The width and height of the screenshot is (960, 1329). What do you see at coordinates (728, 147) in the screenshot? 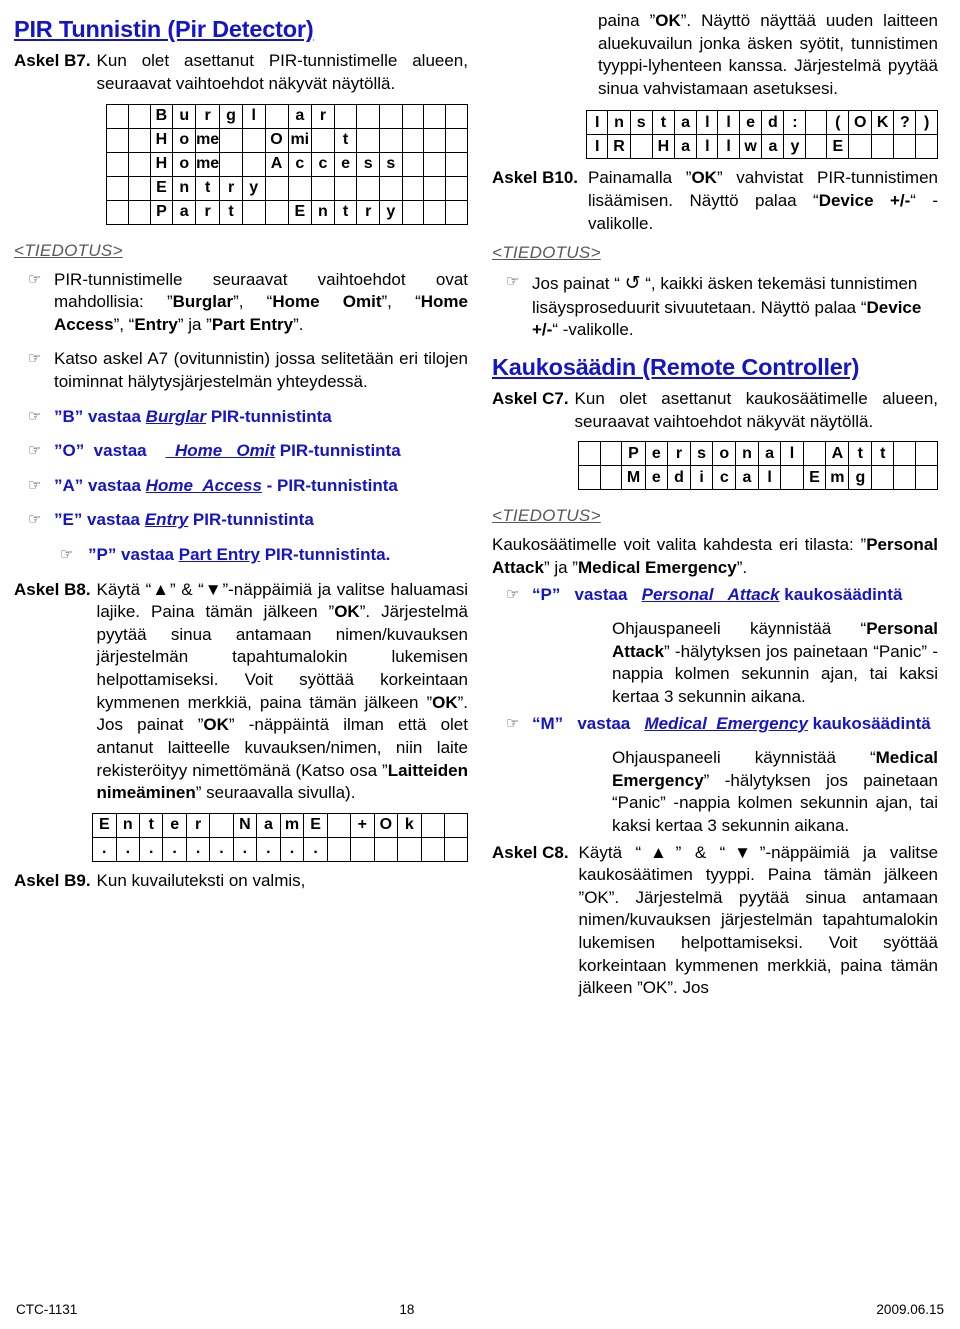
I see `lcd-cell: l` at bounding box center [728, 147].